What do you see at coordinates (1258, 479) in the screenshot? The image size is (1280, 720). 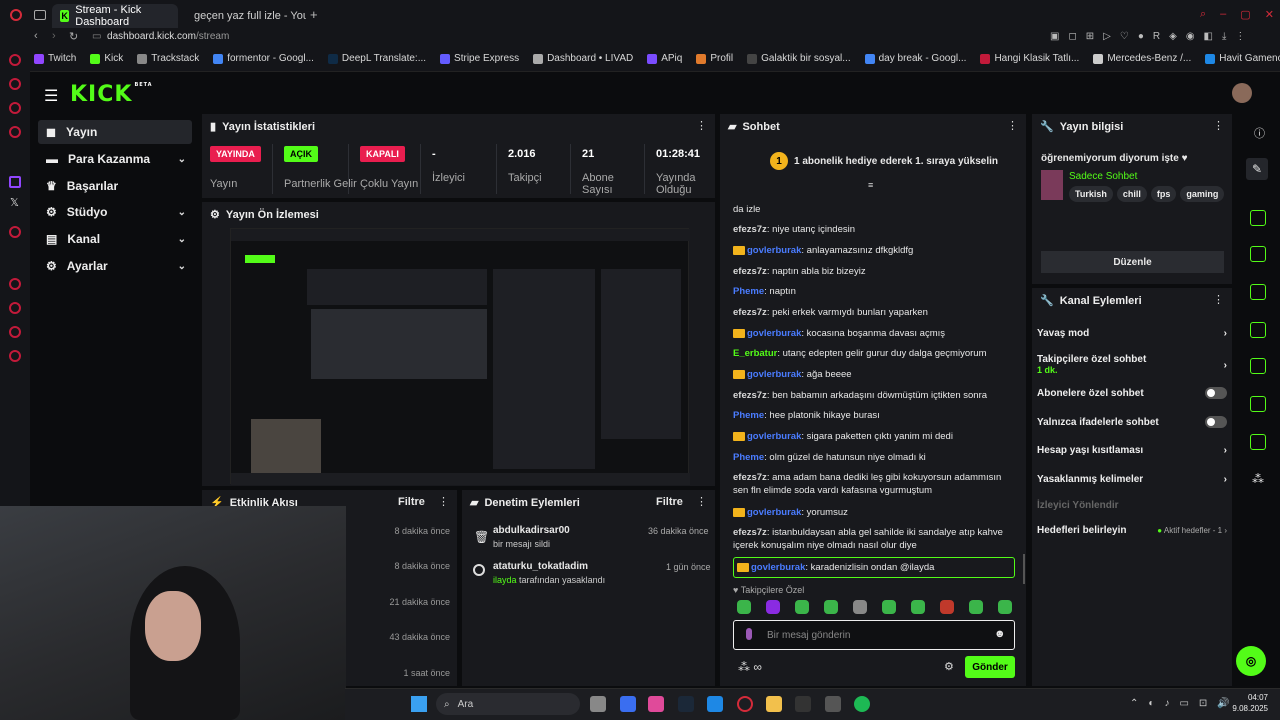 I see `more-tools-icon: ⁂` at bounding box center [1258, 479].